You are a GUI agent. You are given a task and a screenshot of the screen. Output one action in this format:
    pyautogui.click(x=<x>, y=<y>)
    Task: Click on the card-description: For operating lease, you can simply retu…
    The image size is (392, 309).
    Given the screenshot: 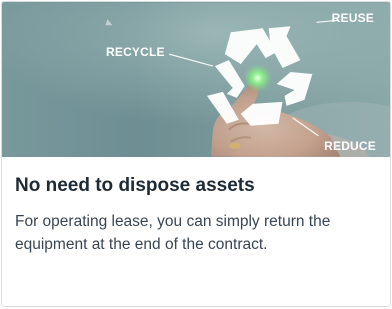 What is the action you would take?
    pyautogui.click(x=173, y=233)
    